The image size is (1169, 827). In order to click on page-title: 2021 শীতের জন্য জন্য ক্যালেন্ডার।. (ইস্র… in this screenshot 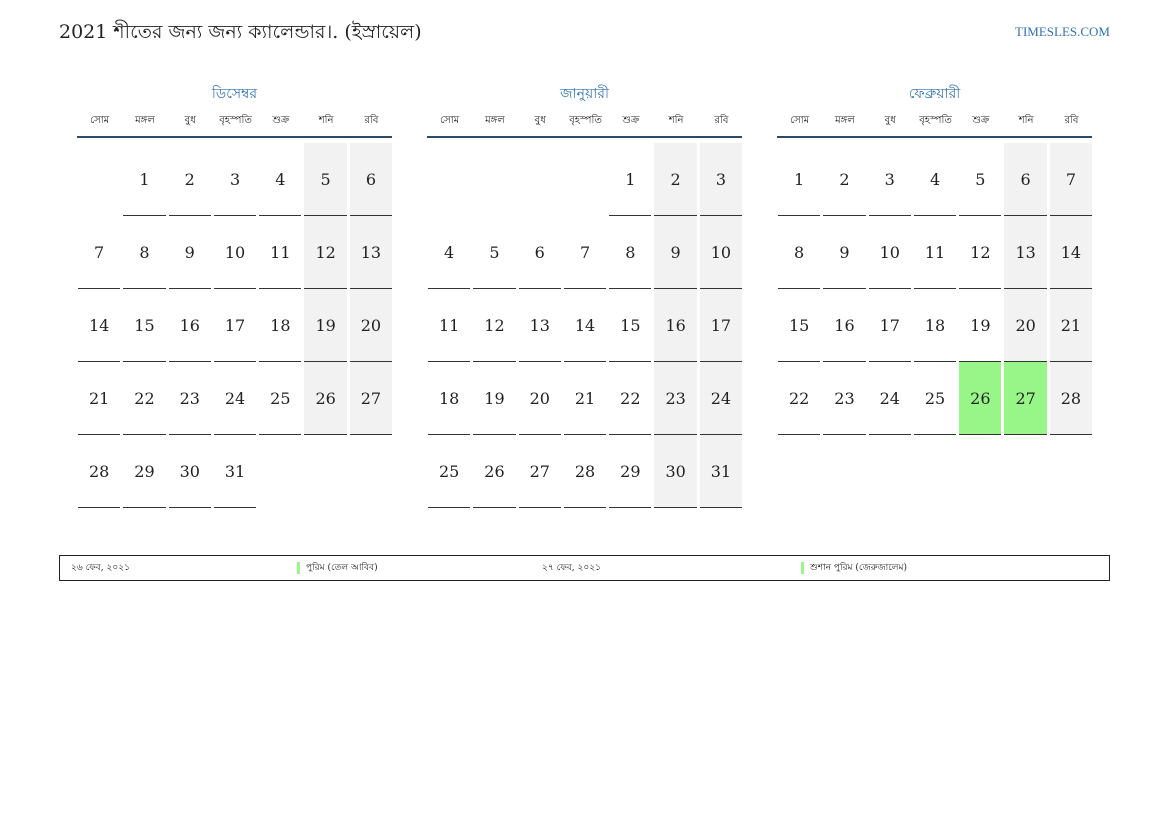, I will do `click(240, 32)`.